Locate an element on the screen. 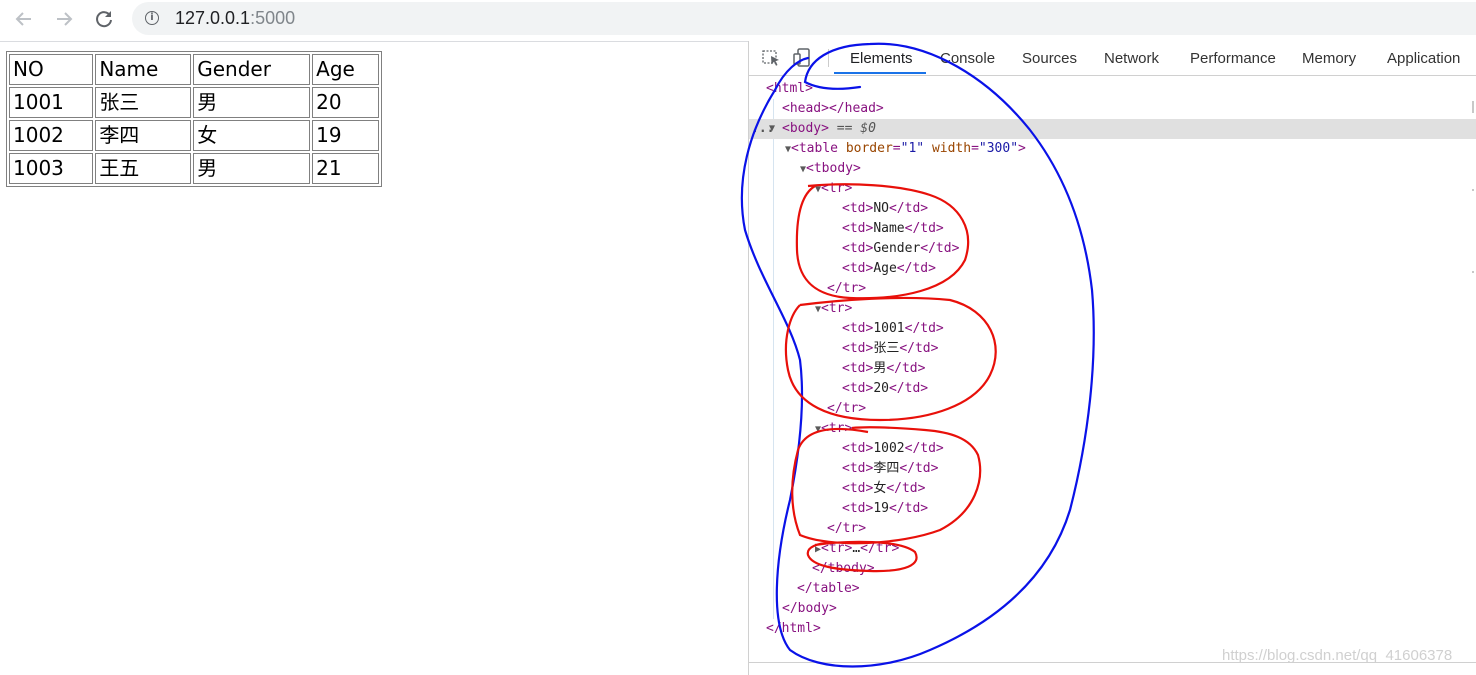 The width and height of the screenshot is (1476, 675). table-cell: 王五 is located at coordinates (143, 168).